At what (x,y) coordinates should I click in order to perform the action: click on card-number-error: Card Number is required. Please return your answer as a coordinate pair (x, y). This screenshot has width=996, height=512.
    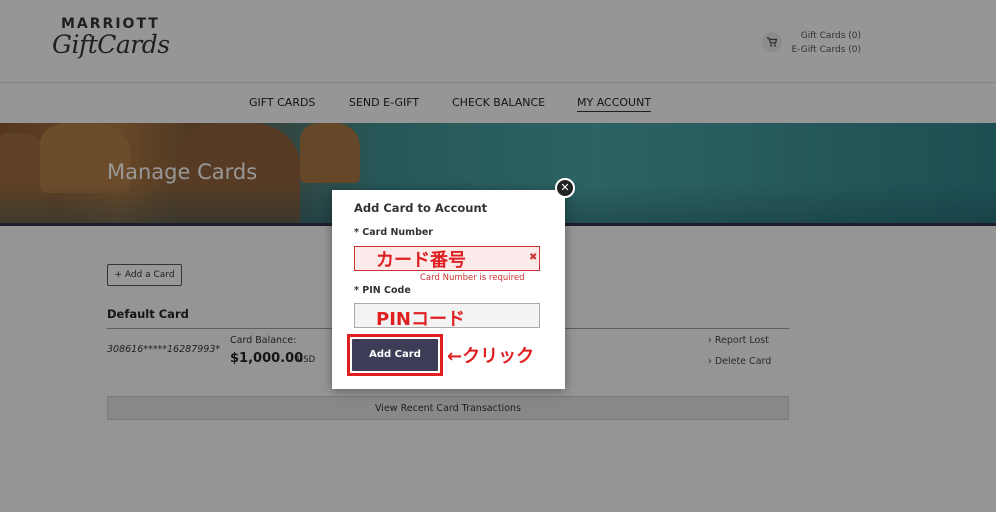
    Looking at the image, I should click on (472, 278).